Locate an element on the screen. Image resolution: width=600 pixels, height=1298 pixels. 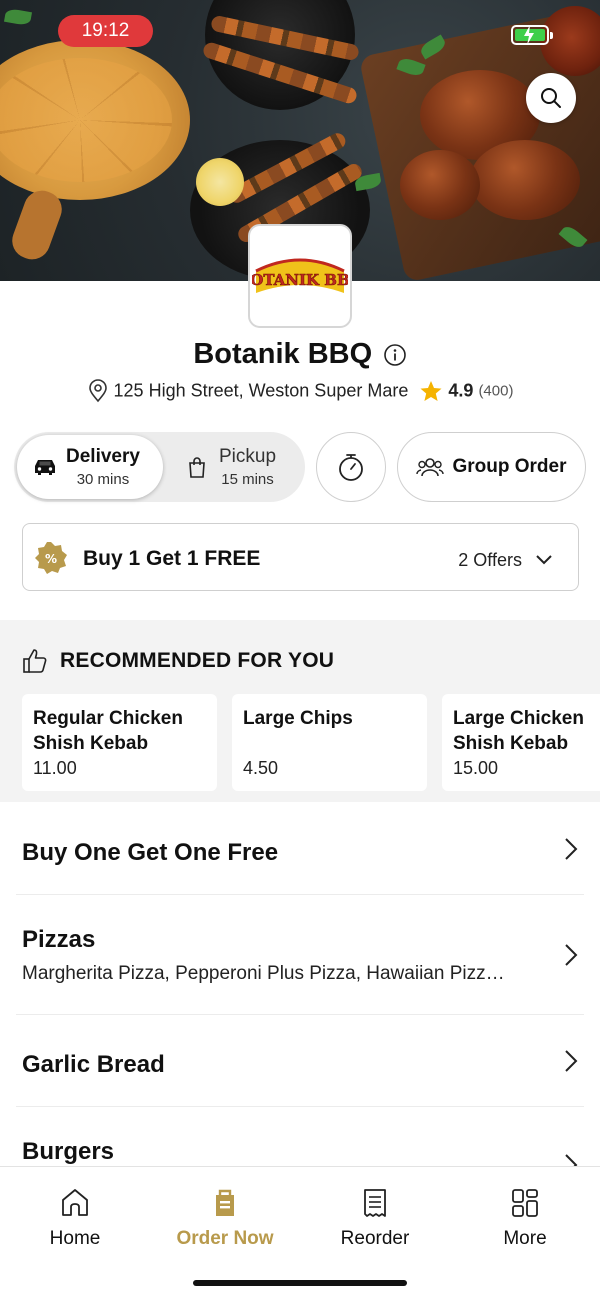
delivery-time: 30 mins is located at coordinates (103, 479).